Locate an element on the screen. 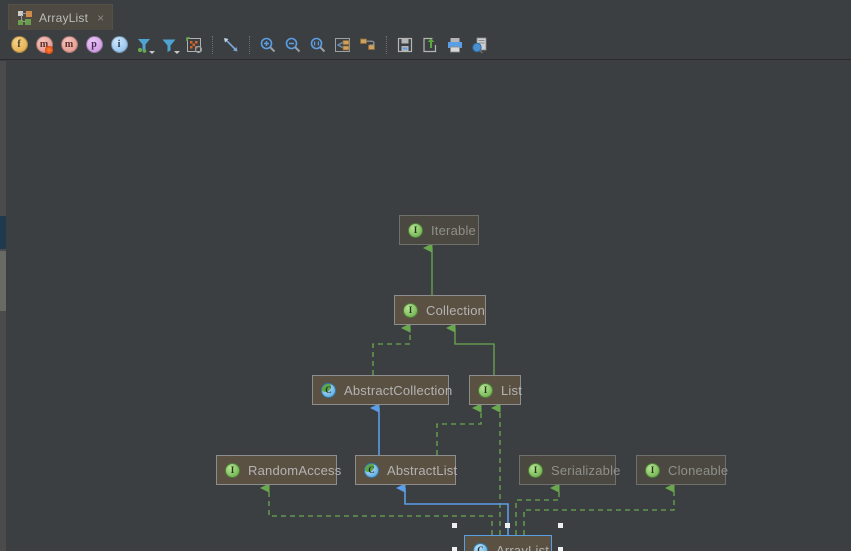  edges-icon is located at coordinates (194, 44).